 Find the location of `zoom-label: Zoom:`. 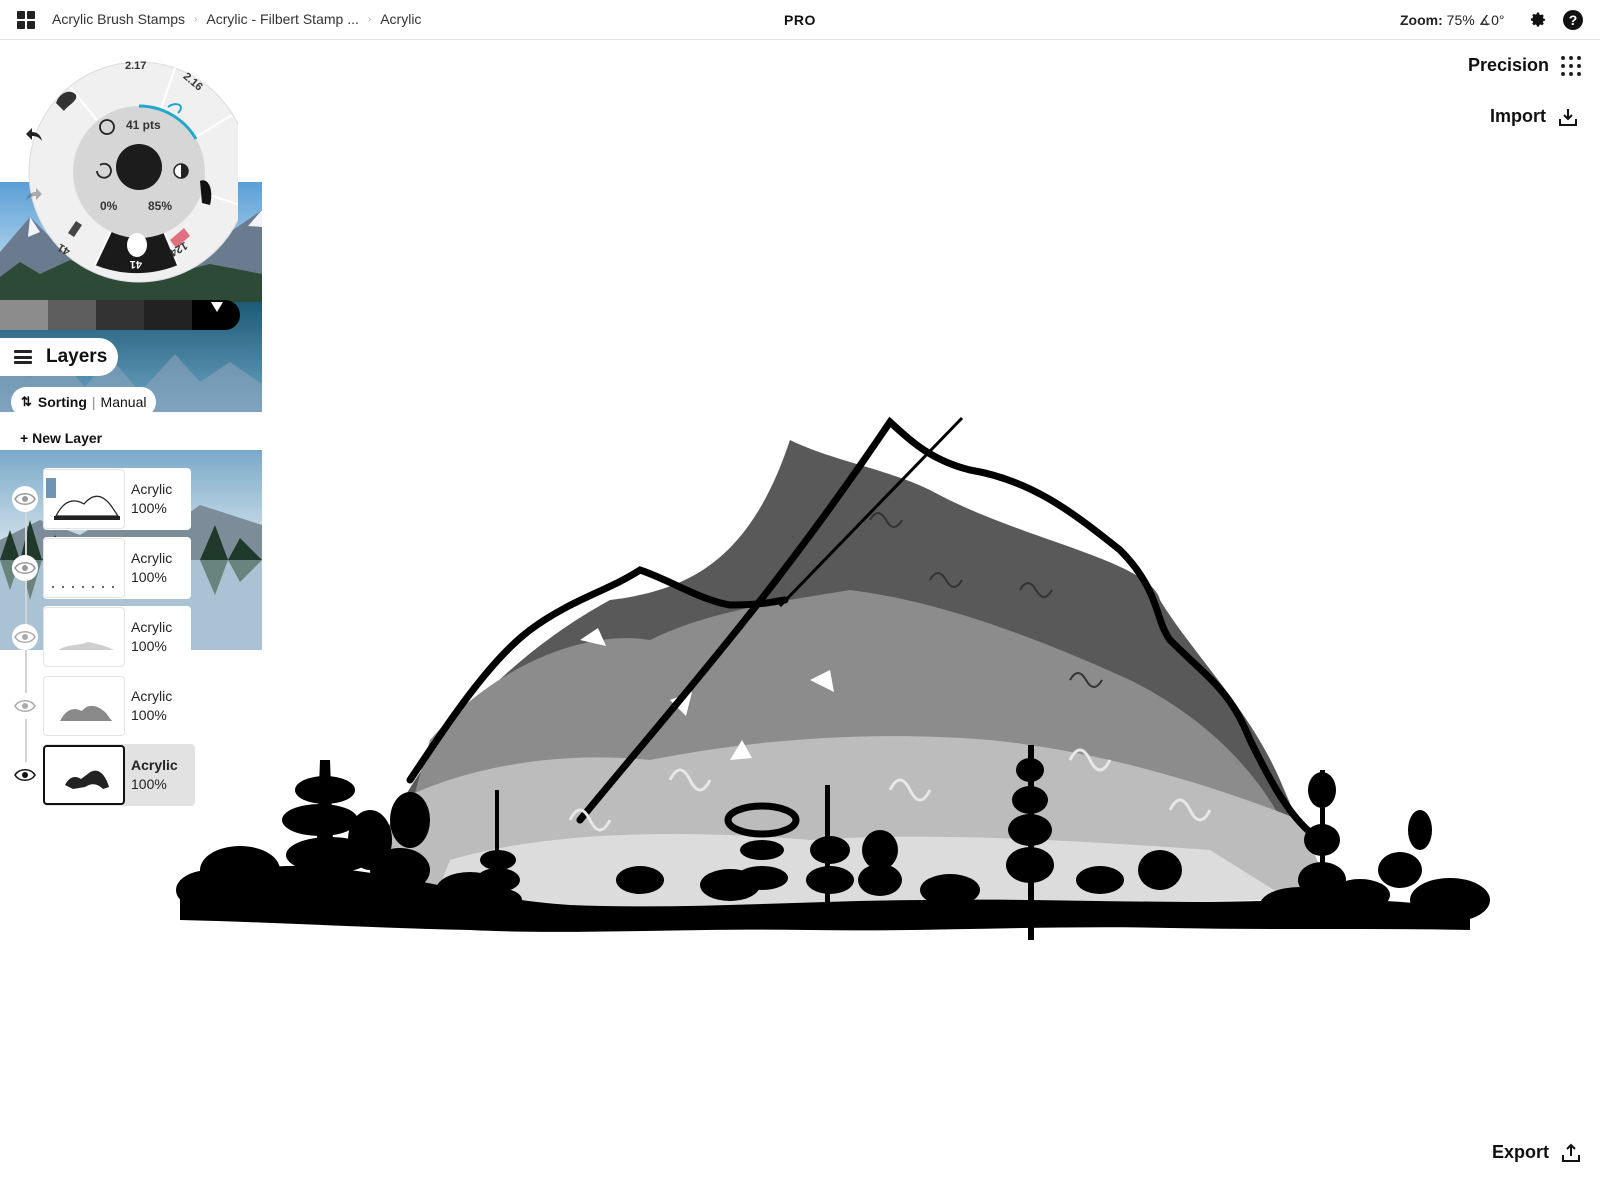

zoom-label: Zoom: is located at coordinates (1421, 20).